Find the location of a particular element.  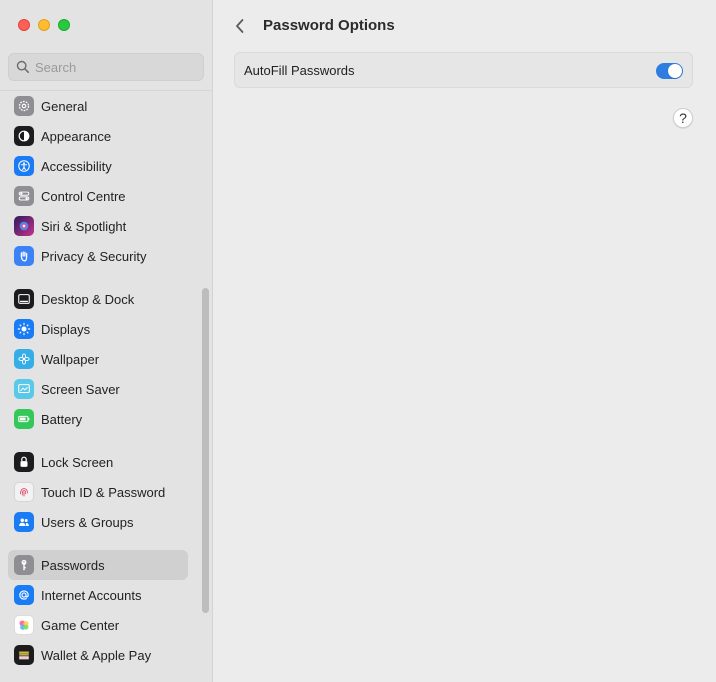

sidebar-item-label: Privacy & Security is located at coordinates (94, 256).